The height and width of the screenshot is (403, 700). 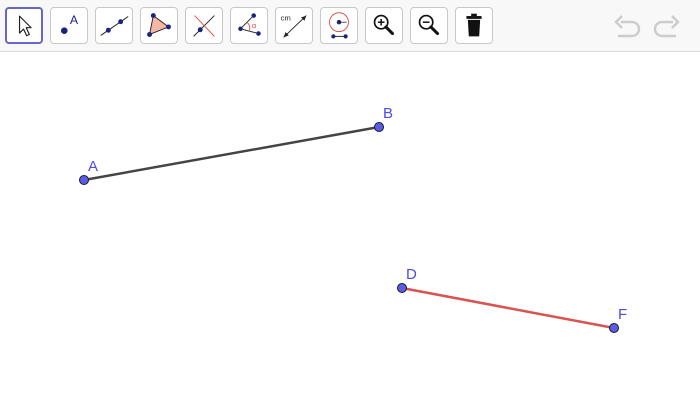 What do you see at coordinates (231, 153) in the screenshot?
I see `segment-ab` at bounding box center [231, 153].